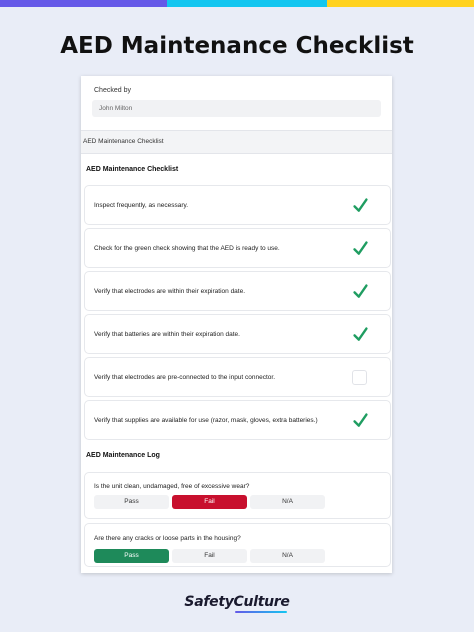 The width and height of the screenshot is (474, 632). Describe the element at coordinates (237, 205) in the screenshot. I see `checklist-item: Inspect frequently, as necessary.` at that location.